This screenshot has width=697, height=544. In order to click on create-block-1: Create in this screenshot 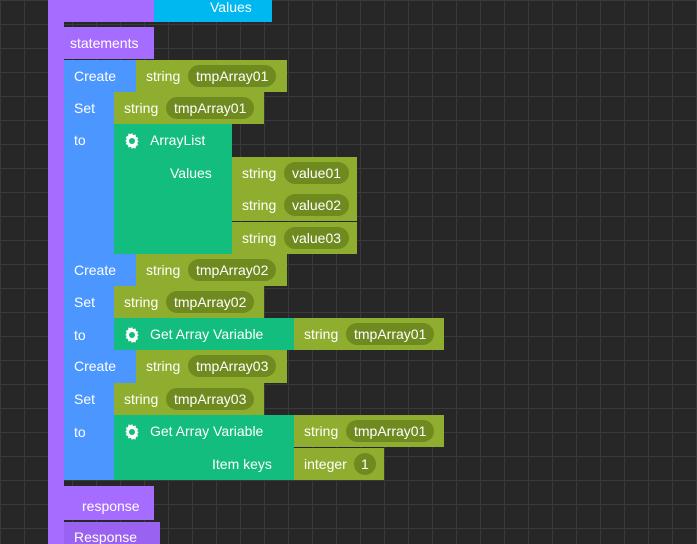, I will do `click(100, 76)`.